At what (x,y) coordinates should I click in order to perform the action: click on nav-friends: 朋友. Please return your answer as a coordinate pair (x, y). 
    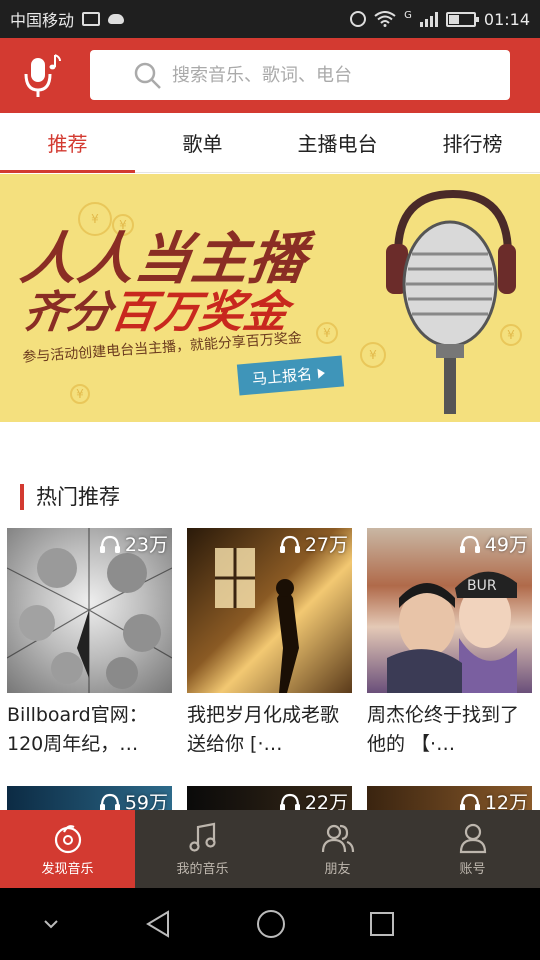
    Looking at the image, I should click on (337, 849).